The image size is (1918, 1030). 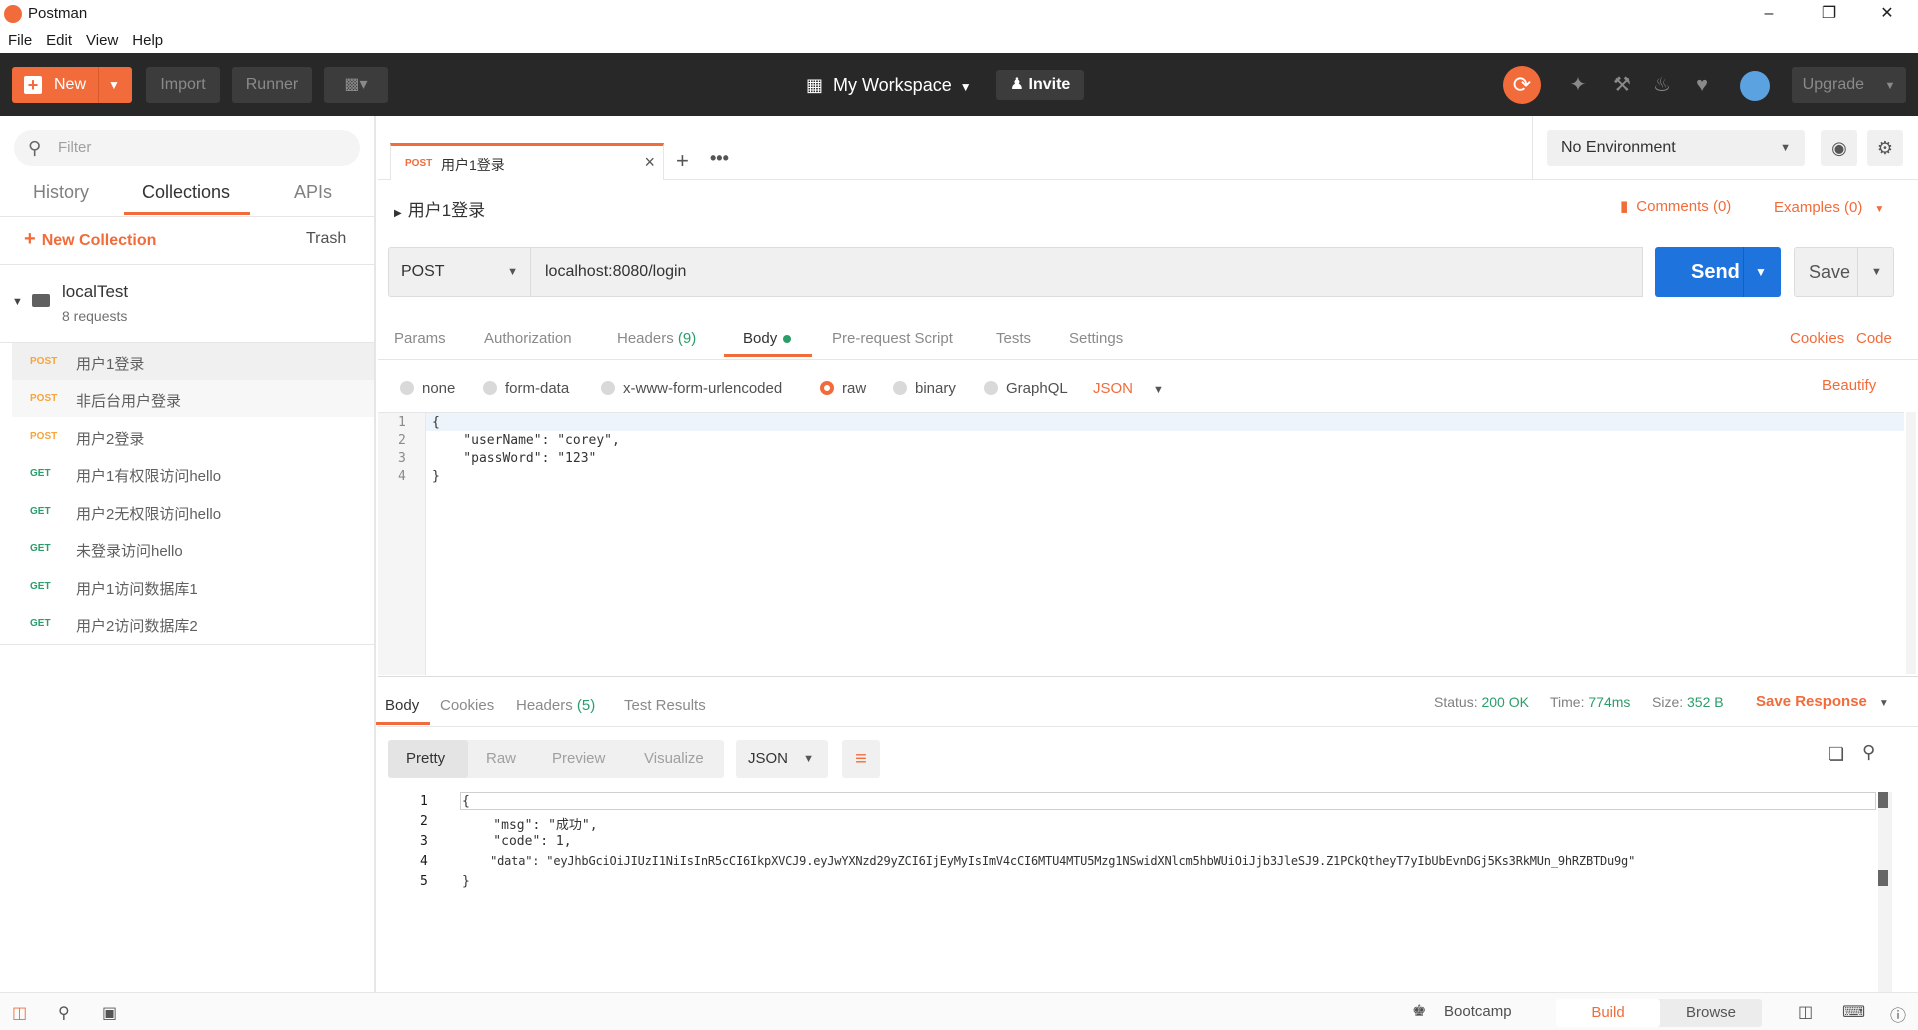 I want to click on send-button: Send ▼, so click(x=1718, y=272).